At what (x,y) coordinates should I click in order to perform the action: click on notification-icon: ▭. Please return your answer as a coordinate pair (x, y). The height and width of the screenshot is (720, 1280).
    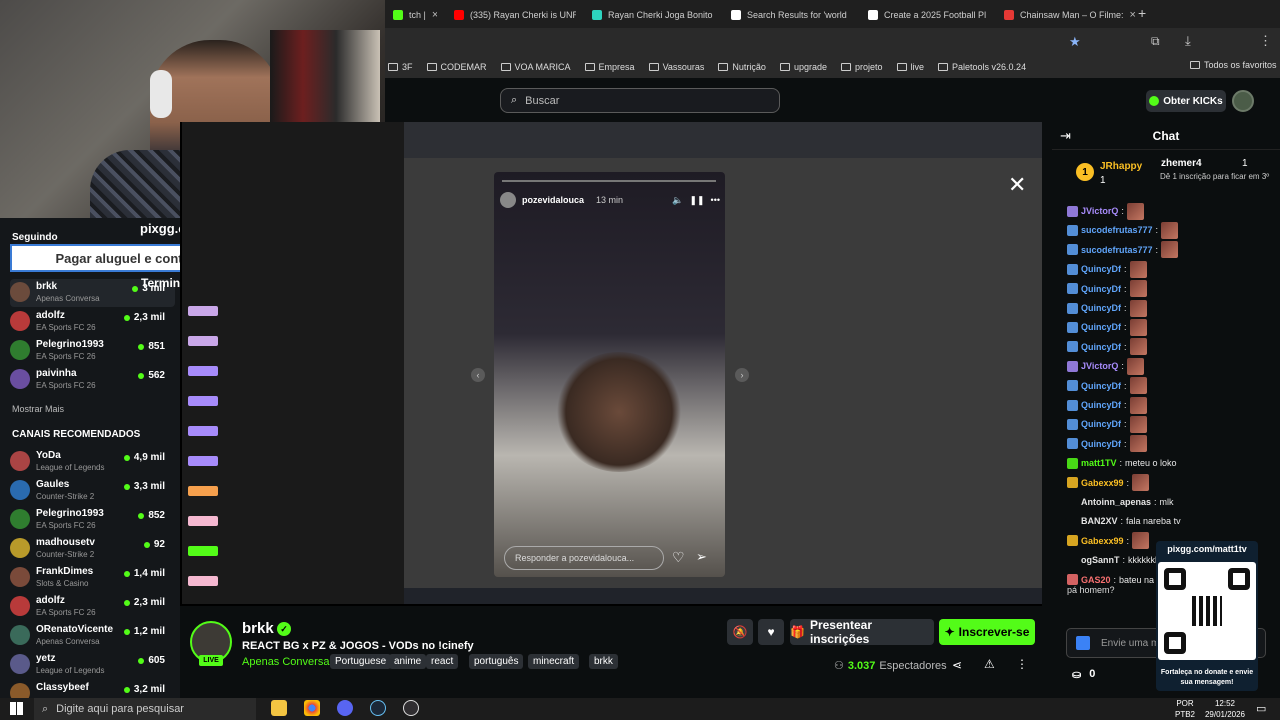
    Looking at the image, I should click on (1261, 708).